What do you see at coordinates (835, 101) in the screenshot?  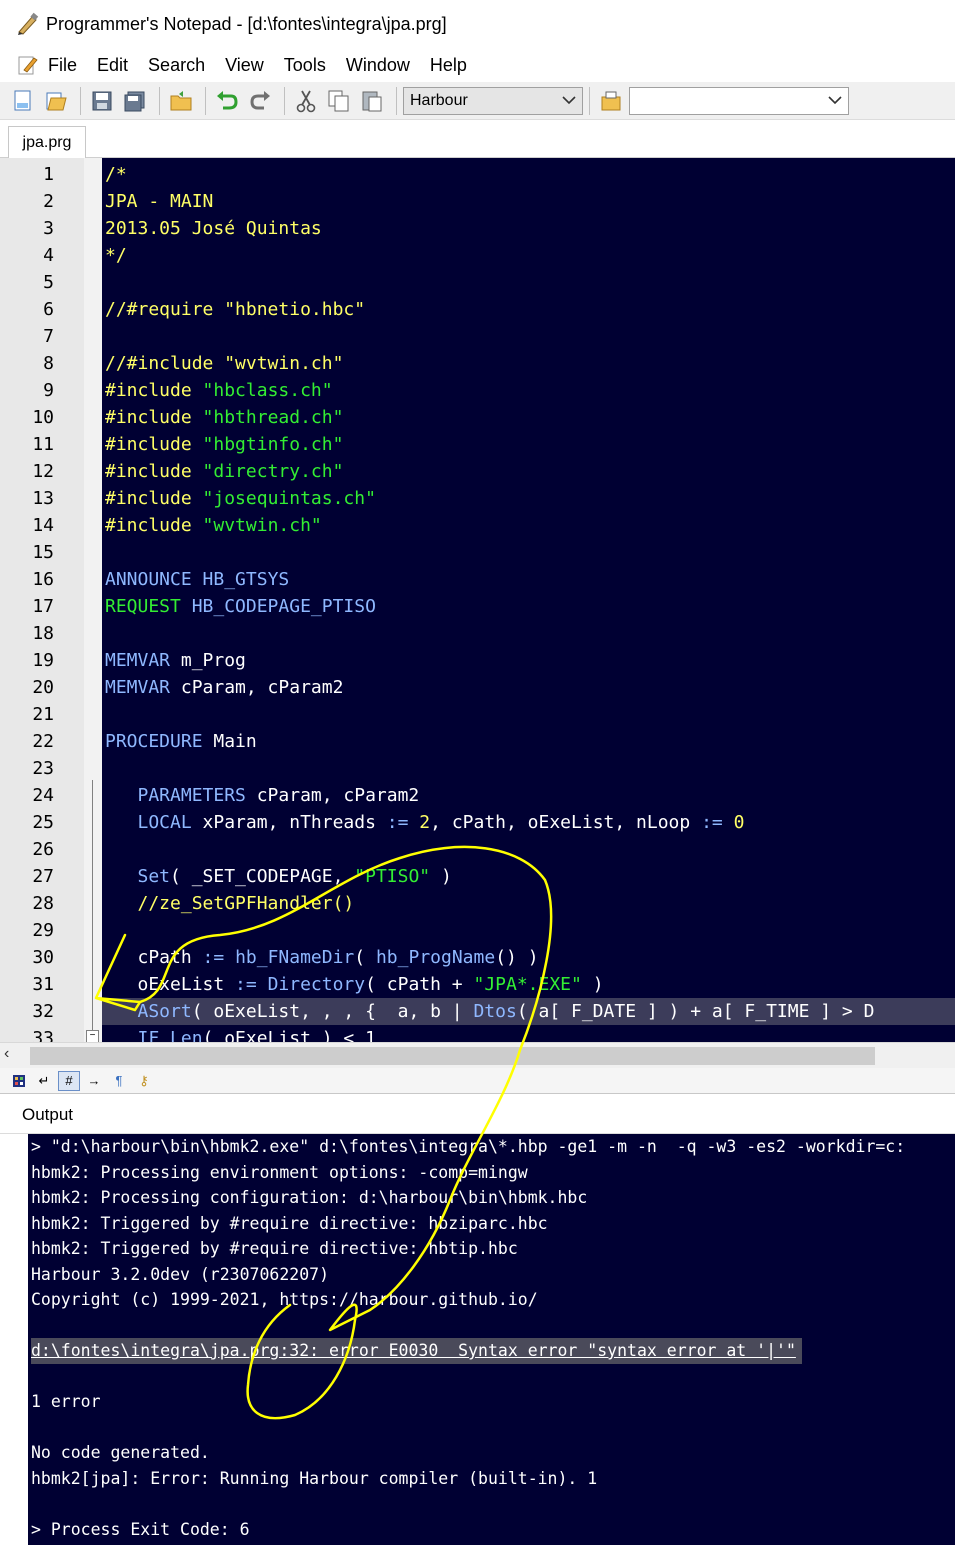 I see `chevron-down-icon` at bounding box center [835, 101].